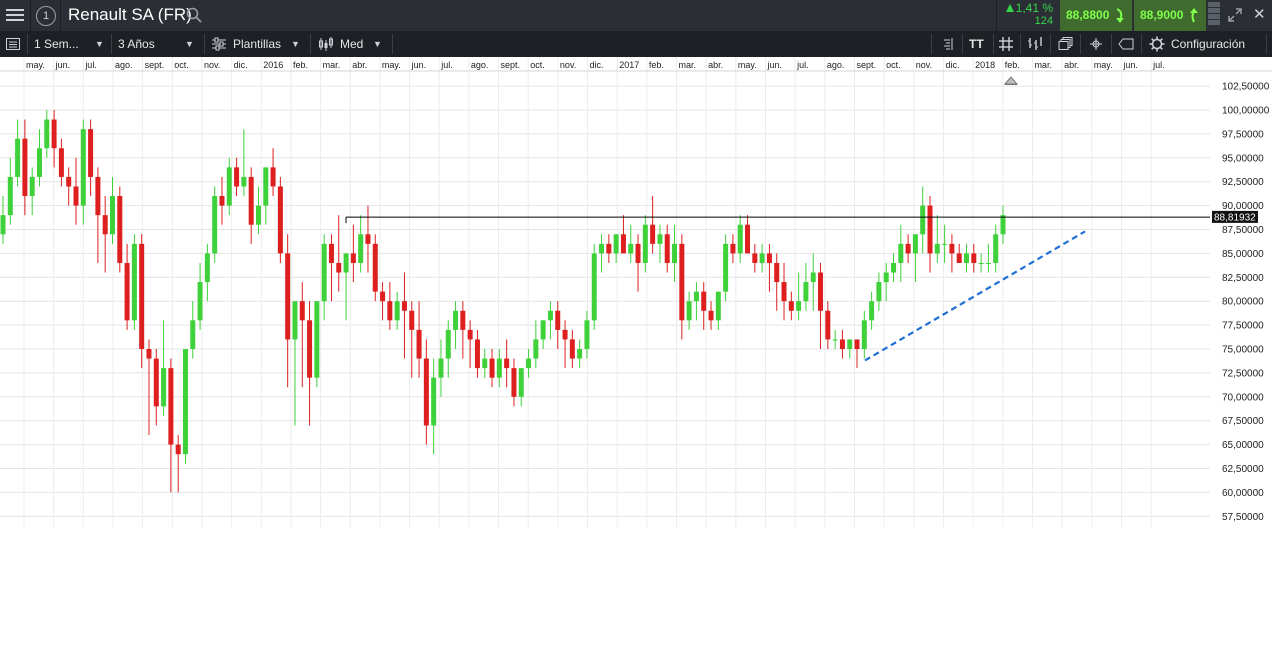 The height and width of the screenshot is (648, 1272). I want to click on instrument-title: Renault SA (FR), so click(130, 15).